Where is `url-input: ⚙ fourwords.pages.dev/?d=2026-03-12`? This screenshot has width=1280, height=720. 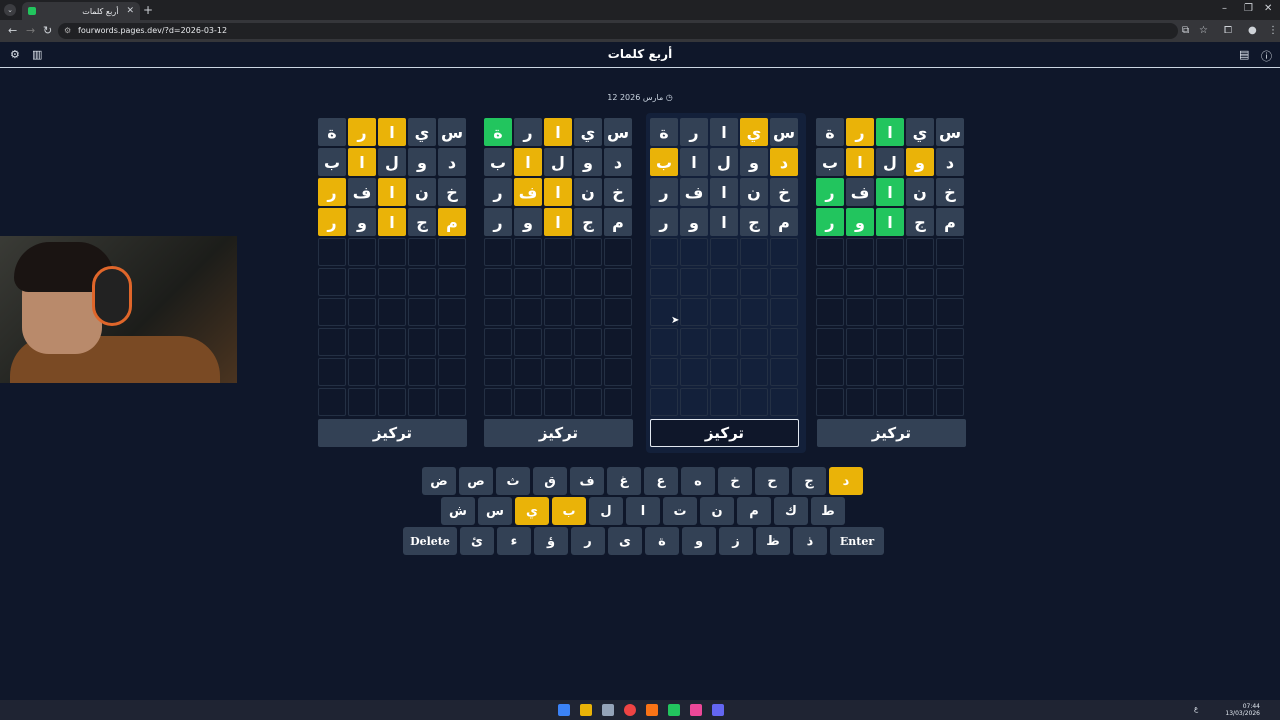
url-input: ⚙ fourwords.pages.dev/?d=2026-03-12 is located at coordinates (618, 31).